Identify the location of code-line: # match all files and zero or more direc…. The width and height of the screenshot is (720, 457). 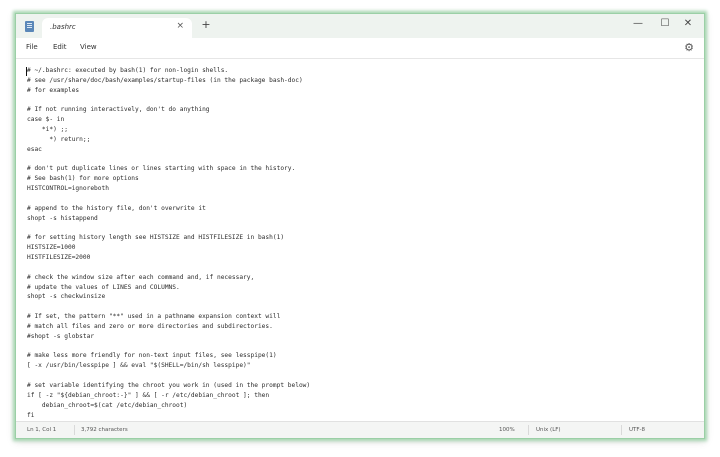
(150, 326).